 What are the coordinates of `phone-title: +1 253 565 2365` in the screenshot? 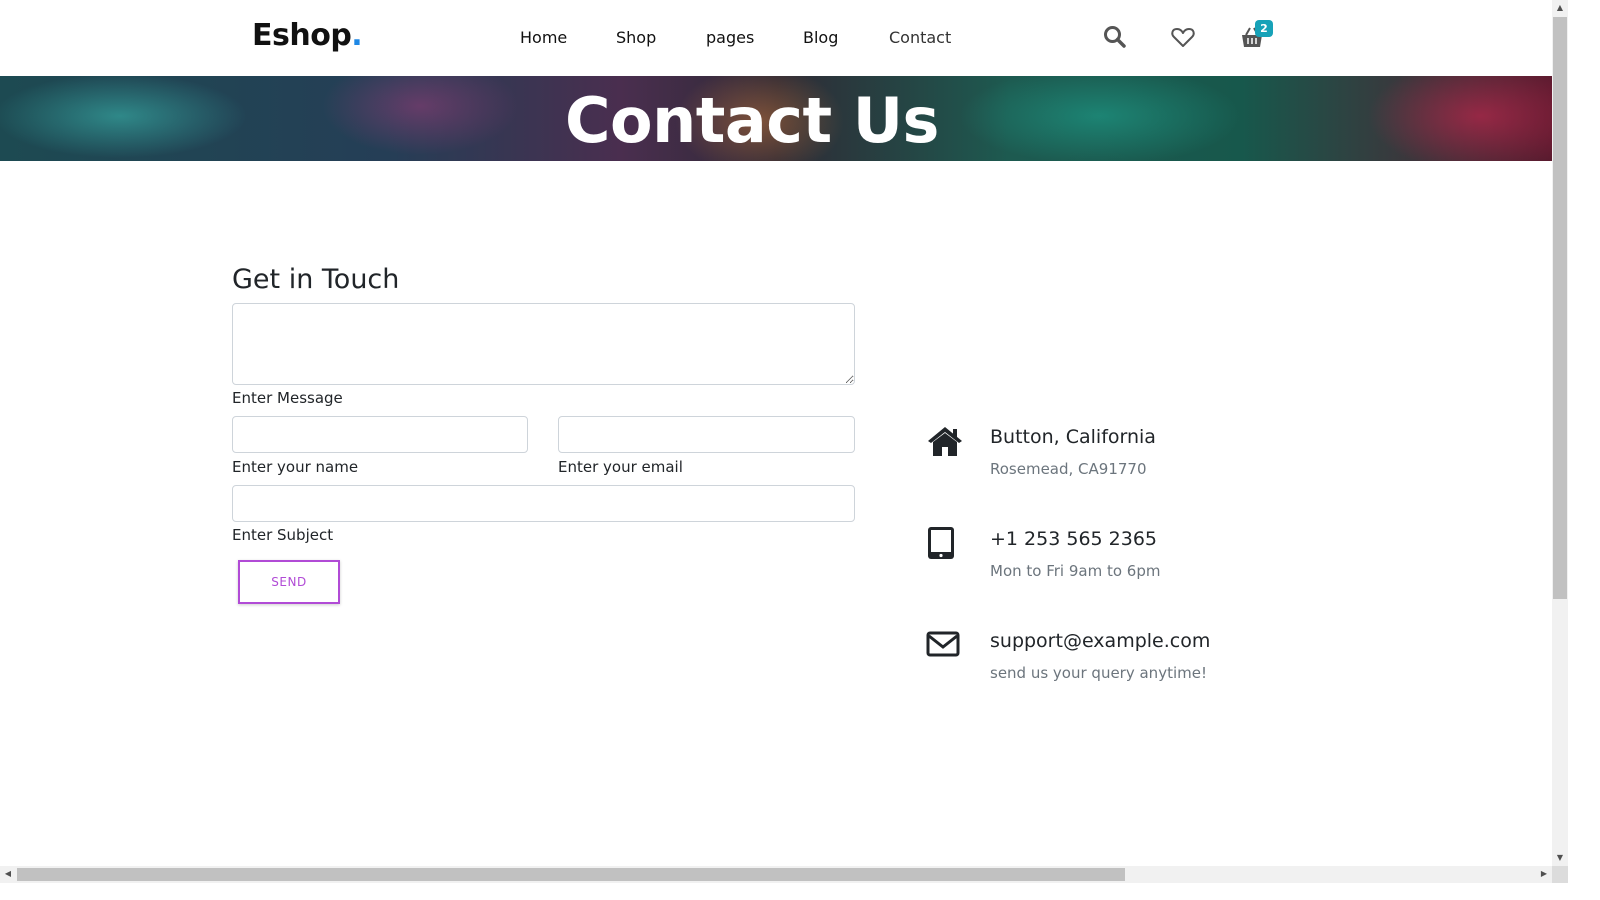 It's located at (1074, 539).